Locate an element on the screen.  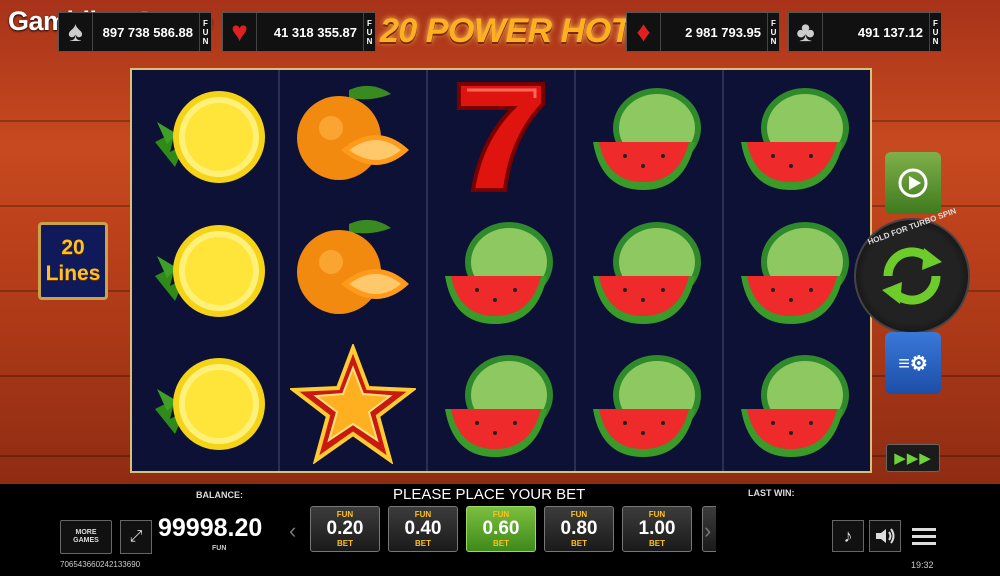
jackpot-spades: ♠ 897 738 586.88 FUN is located at coordinates (135, 32).